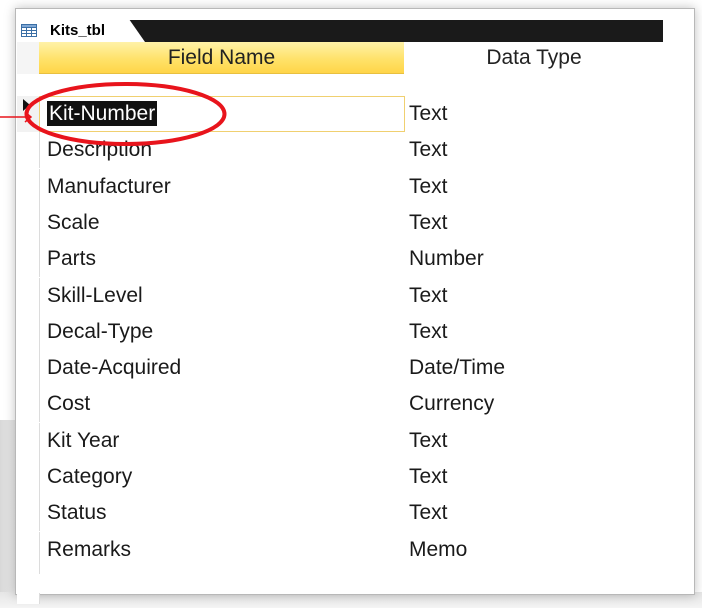 The image size is (702, 608). I want to click on field-name-cell: Scale, so click(73, 223).